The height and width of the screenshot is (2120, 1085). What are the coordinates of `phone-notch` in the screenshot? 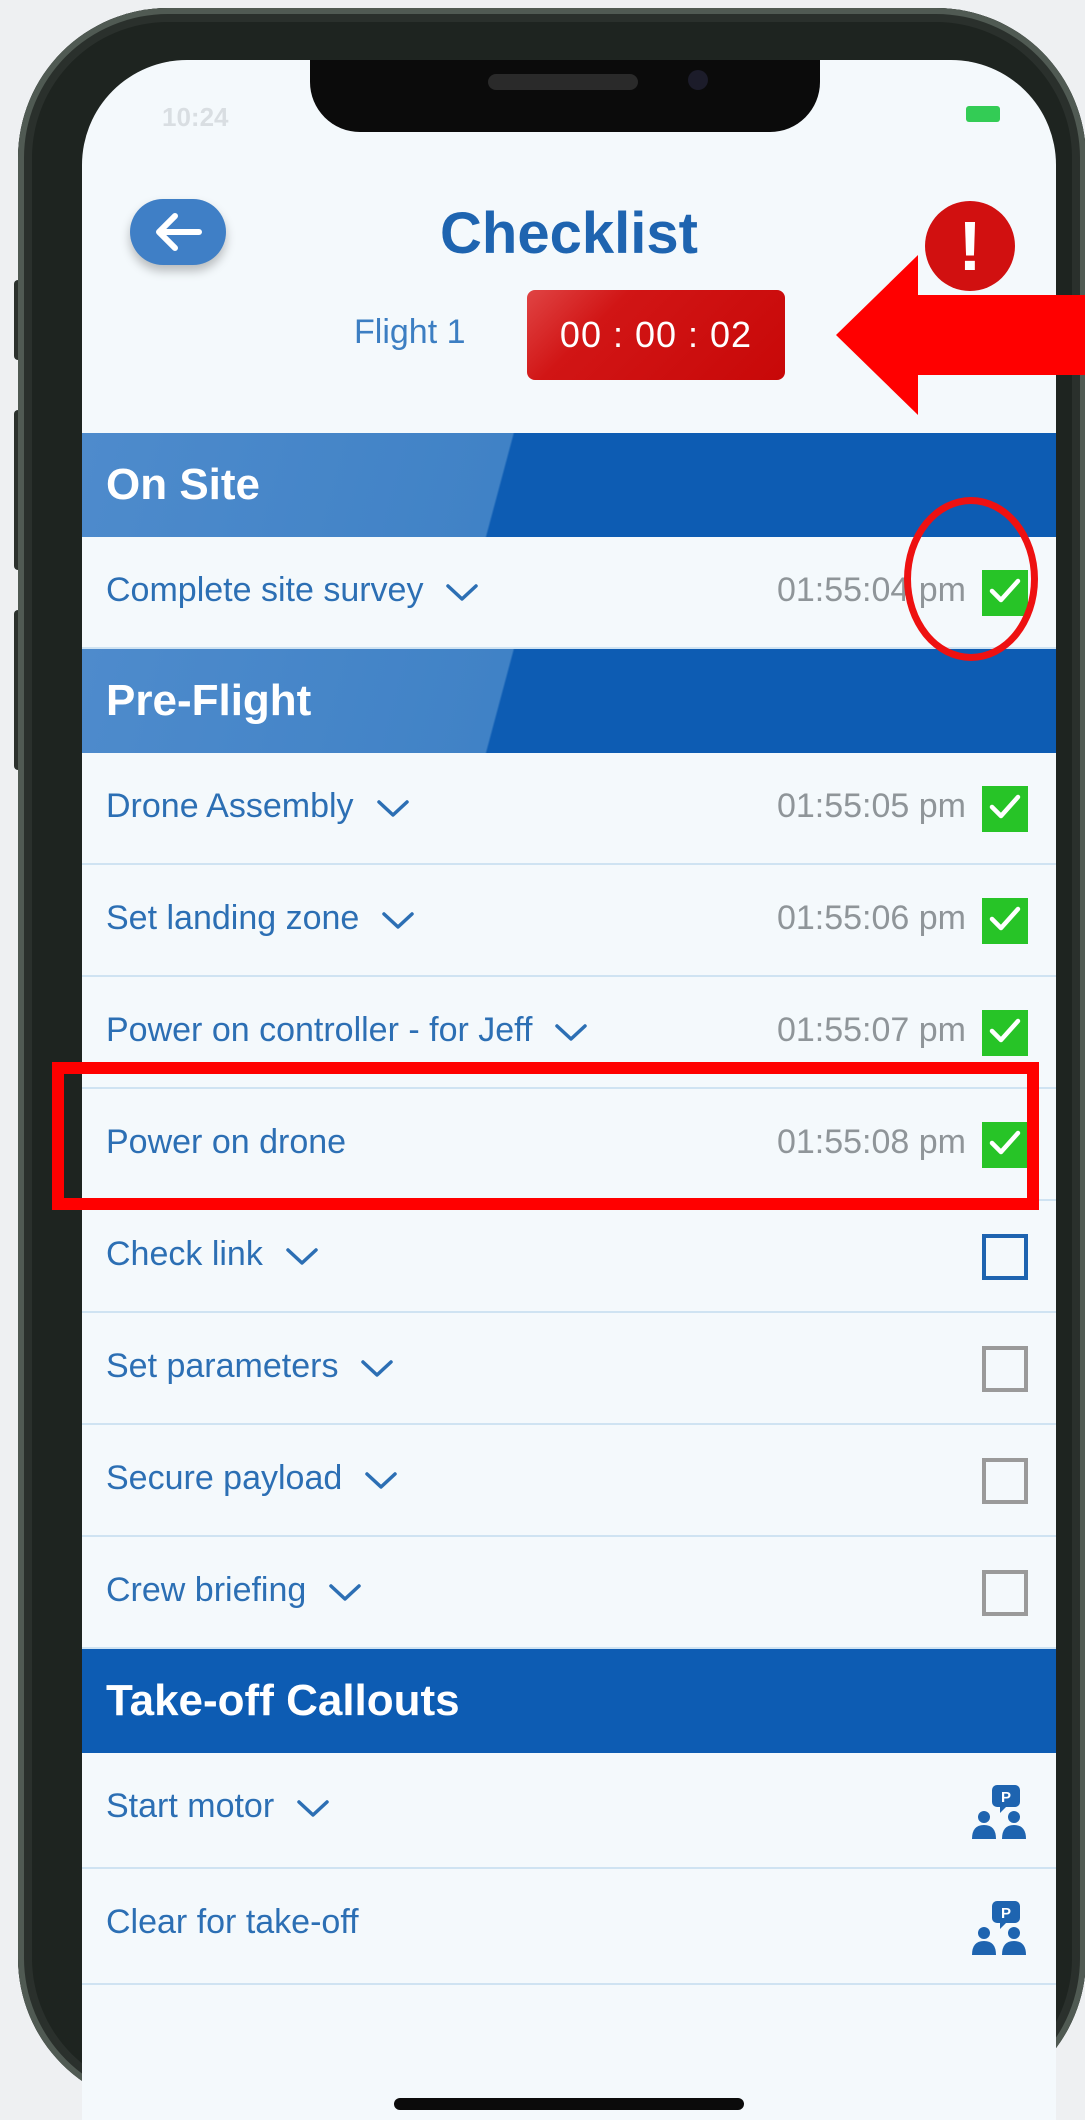 It's located at (565, 96).